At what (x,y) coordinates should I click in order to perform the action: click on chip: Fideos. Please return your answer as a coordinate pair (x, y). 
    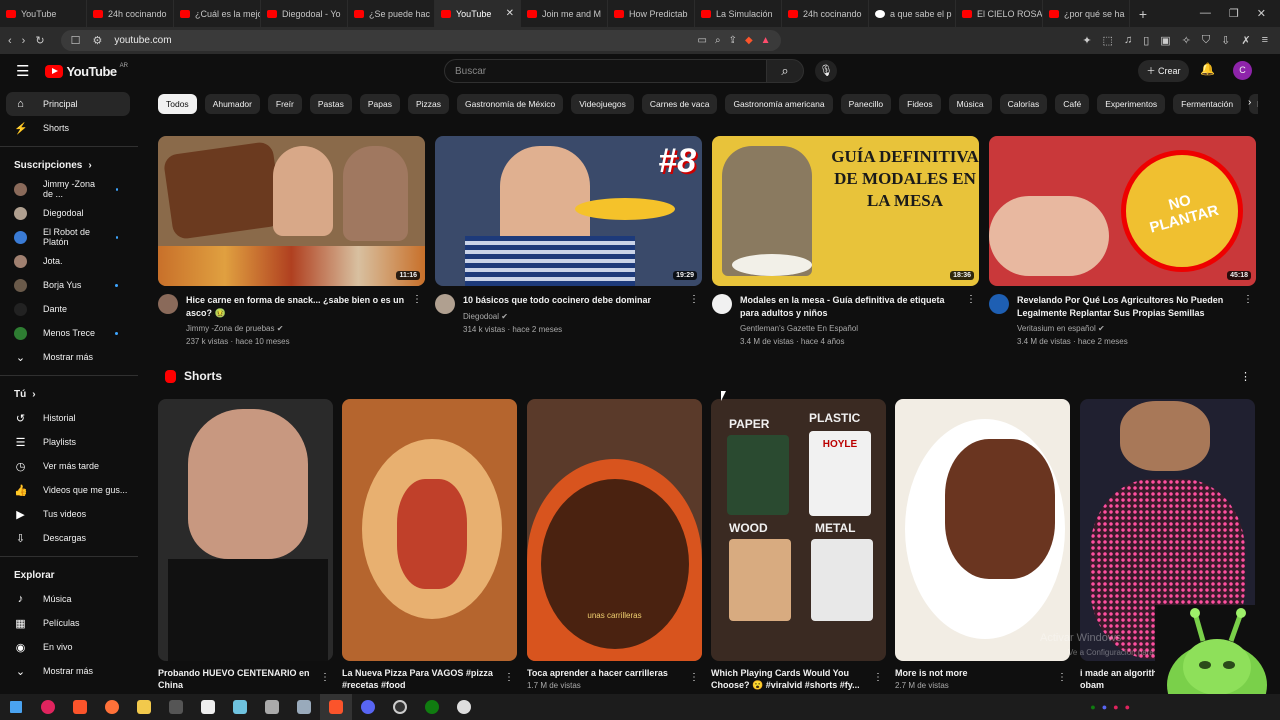
    Looking at the image, I should click on (920, 104).